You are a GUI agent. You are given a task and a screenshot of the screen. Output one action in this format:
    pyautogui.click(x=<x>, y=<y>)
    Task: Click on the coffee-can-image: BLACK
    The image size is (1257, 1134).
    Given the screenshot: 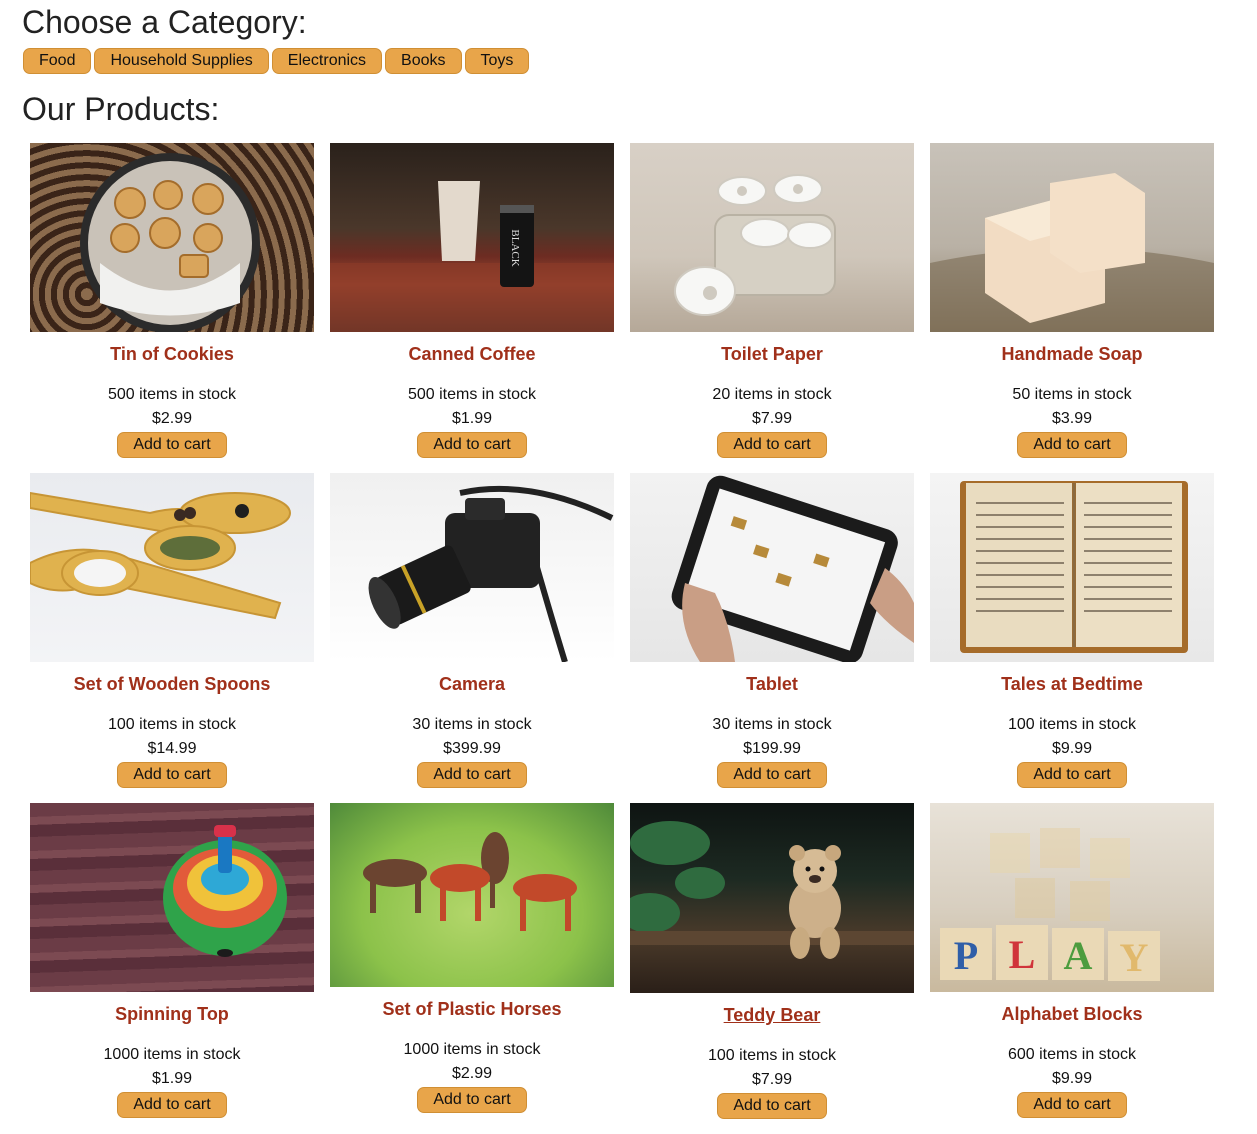 What is the action you would take?
    pyautogui.click(x=472, y=237)
    